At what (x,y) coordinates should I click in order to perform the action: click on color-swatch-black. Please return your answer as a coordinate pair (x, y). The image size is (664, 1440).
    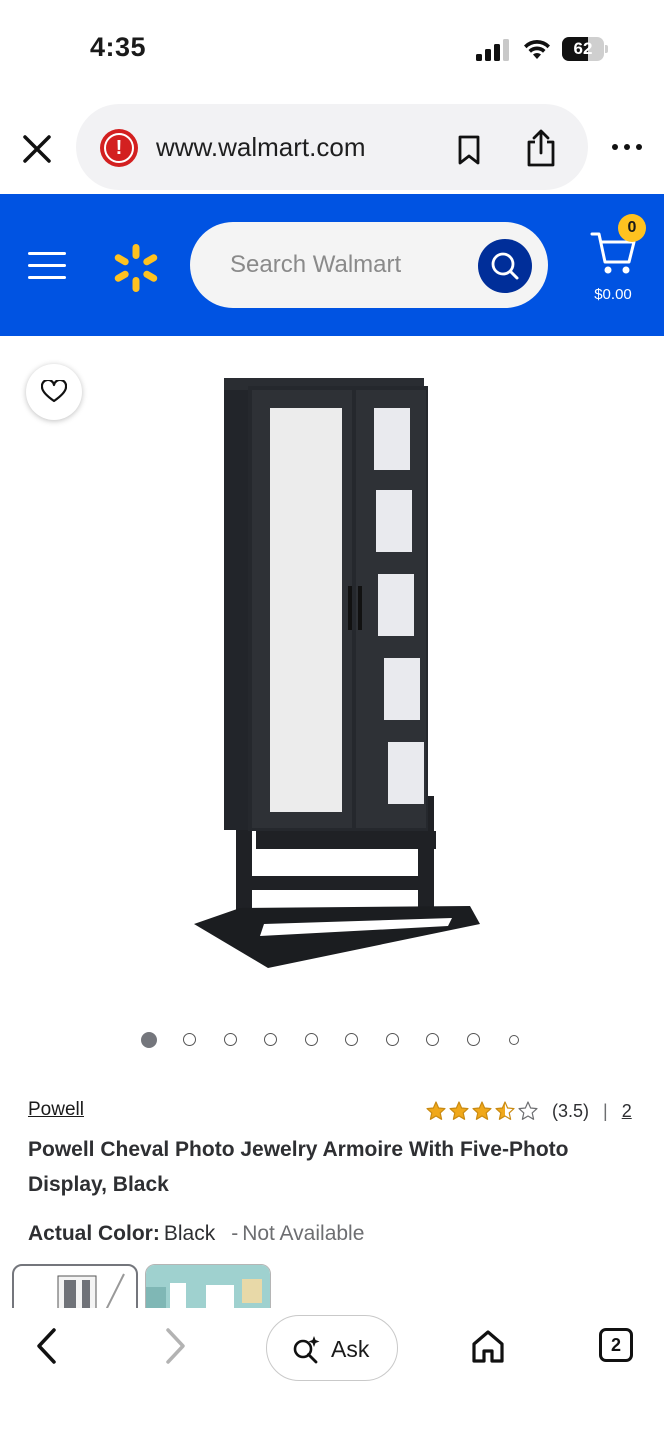
    Looking at the image, I should click on (75, 1286).